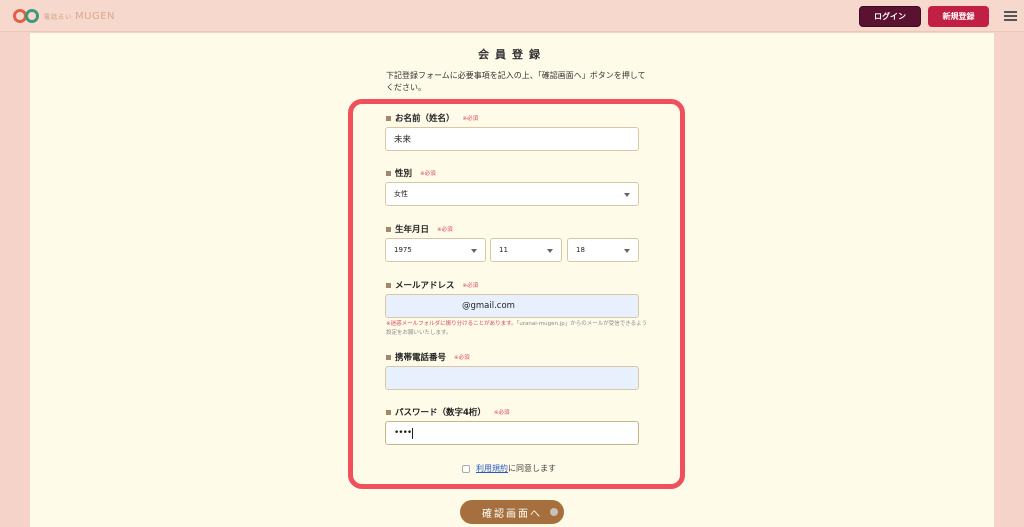 This screenshot has width=1024, height=527. Describe the element at coordinates (26, 16) in the screenshot. I see `infinity-logo-icon` at that location.